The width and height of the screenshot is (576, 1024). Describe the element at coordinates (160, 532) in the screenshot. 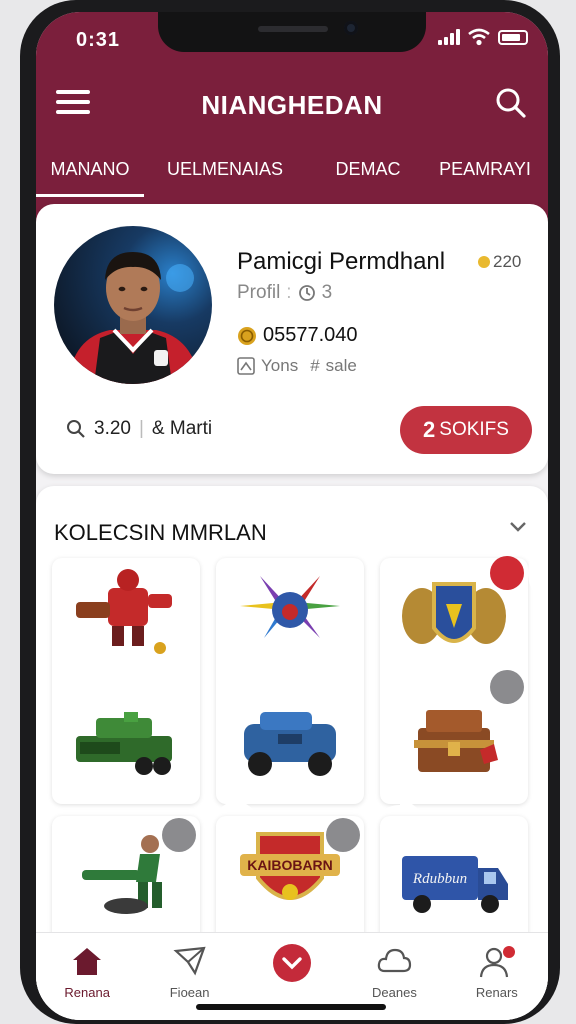

I see `collection-title: KOLECSIN MMRLAN` at that location.